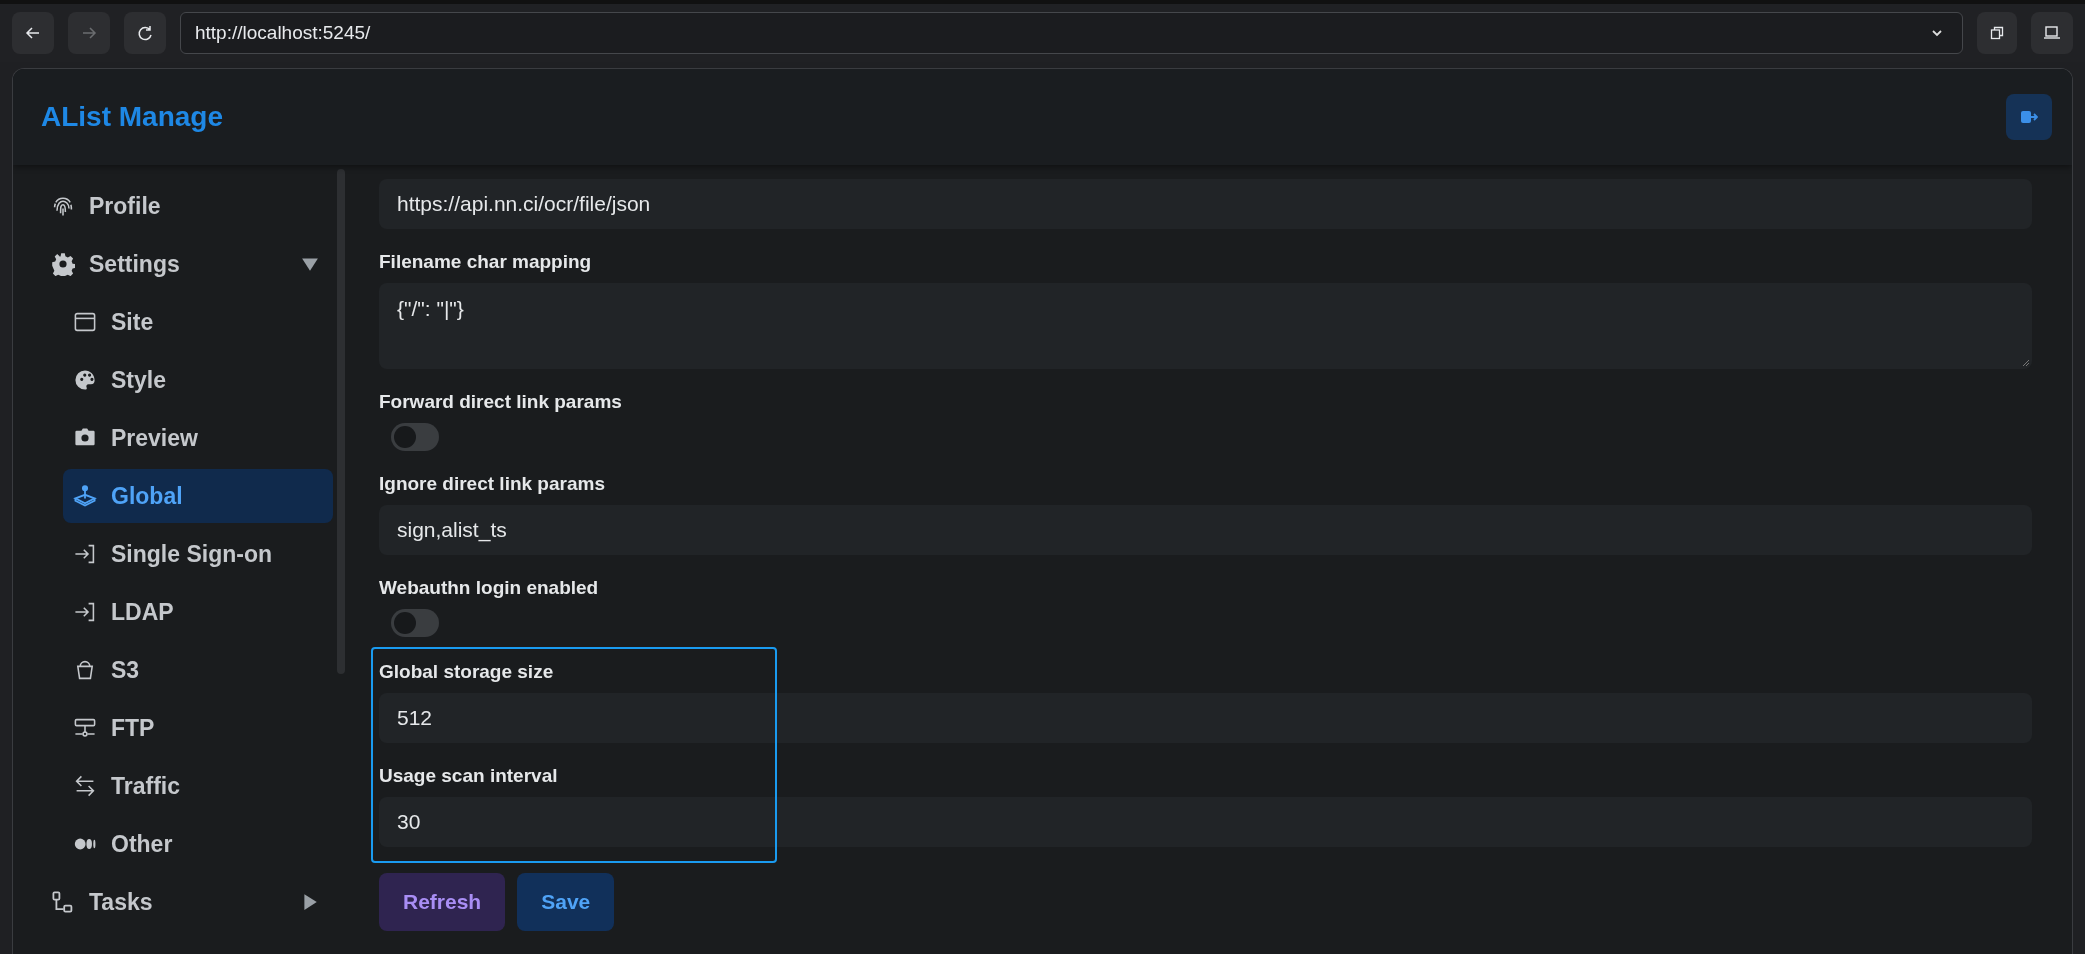  What do you see at coordinates (198, 554) in the screenshot?
I see `sidebar-item: Single Sign-on` at bounding box center [198, 554].